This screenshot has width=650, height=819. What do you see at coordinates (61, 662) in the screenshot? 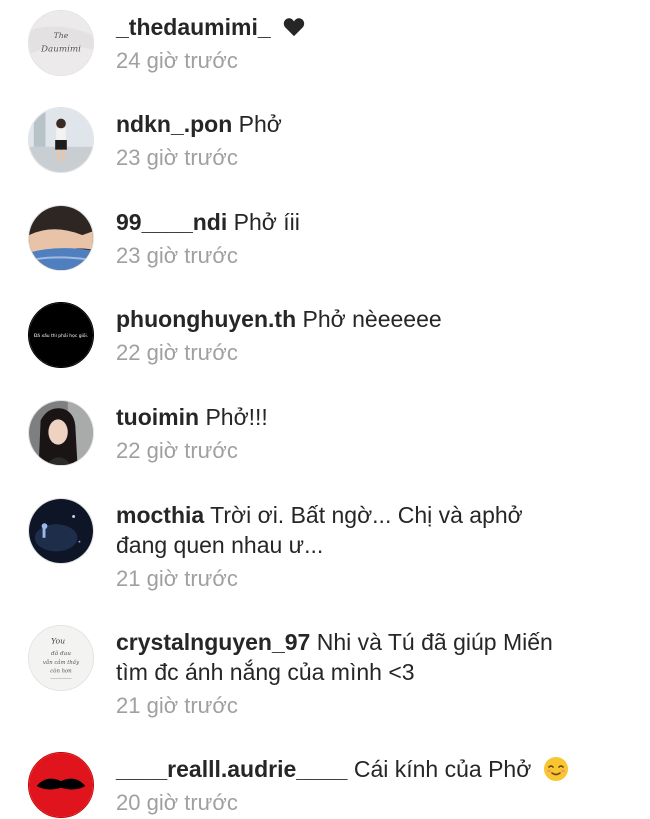
I see `avatar-quote-line3: vẫn cảm thấy` at bounding box center [61, 662].